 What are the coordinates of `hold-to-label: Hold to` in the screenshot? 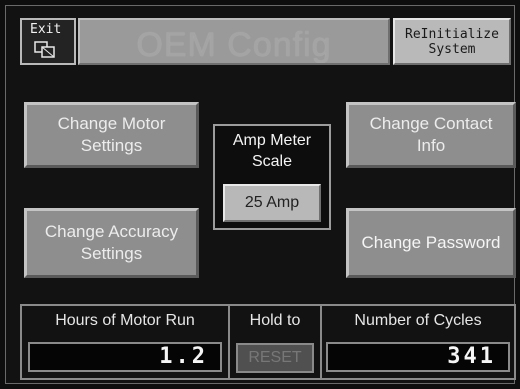 It's located at (275, 320).